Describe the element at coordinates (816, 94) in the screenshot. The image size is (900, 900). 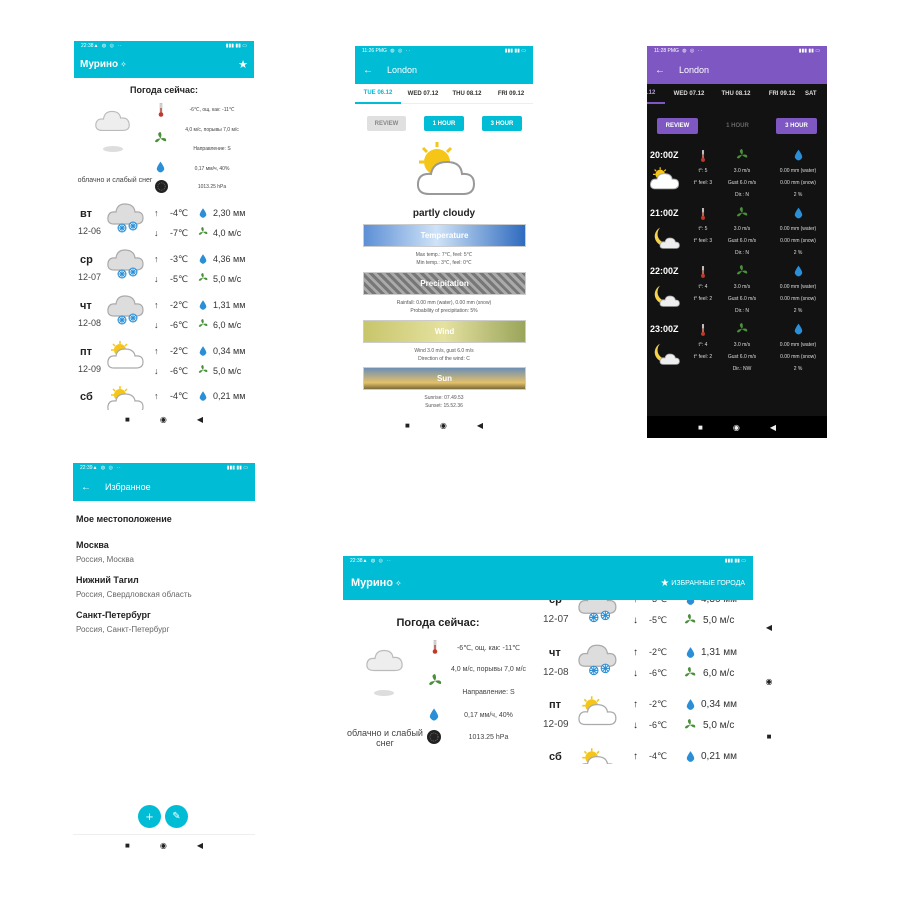
I see `tab-day: SAT` at that location.